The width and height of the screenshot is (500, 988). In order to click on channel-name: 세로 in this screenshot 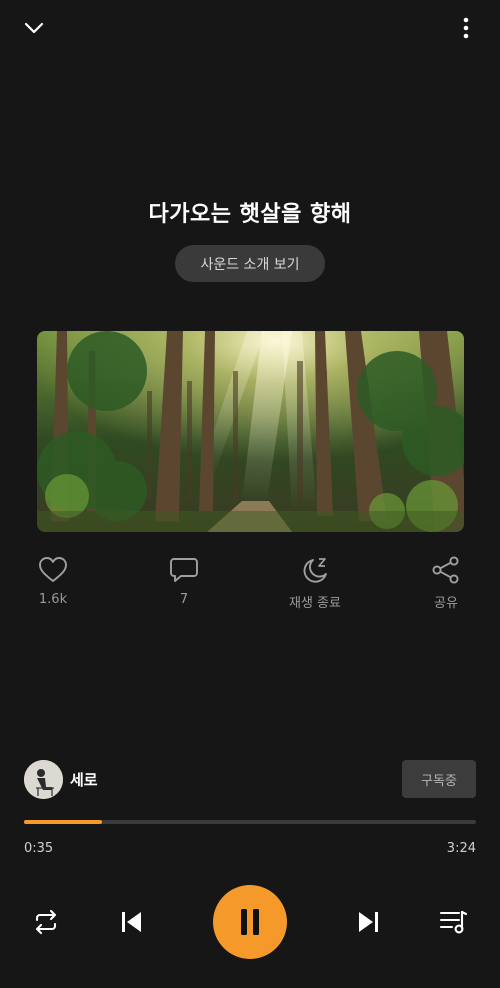, I will do `click(84, 779)`.